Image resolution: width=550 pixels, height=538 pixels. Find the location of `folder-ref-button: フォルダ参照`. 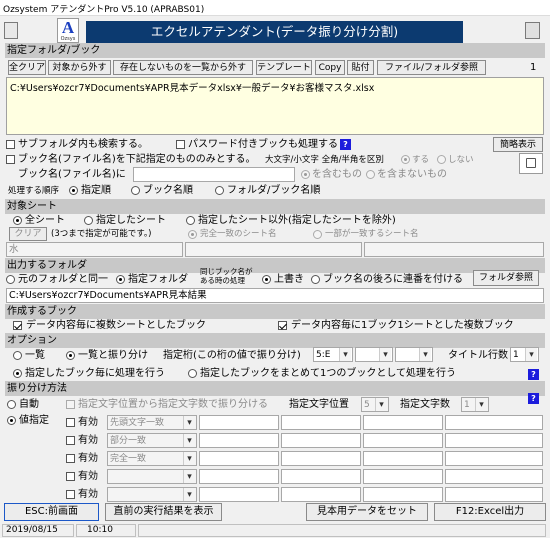

folder-ref-button: フォルダ参照 is located at coordinates (506, 278).